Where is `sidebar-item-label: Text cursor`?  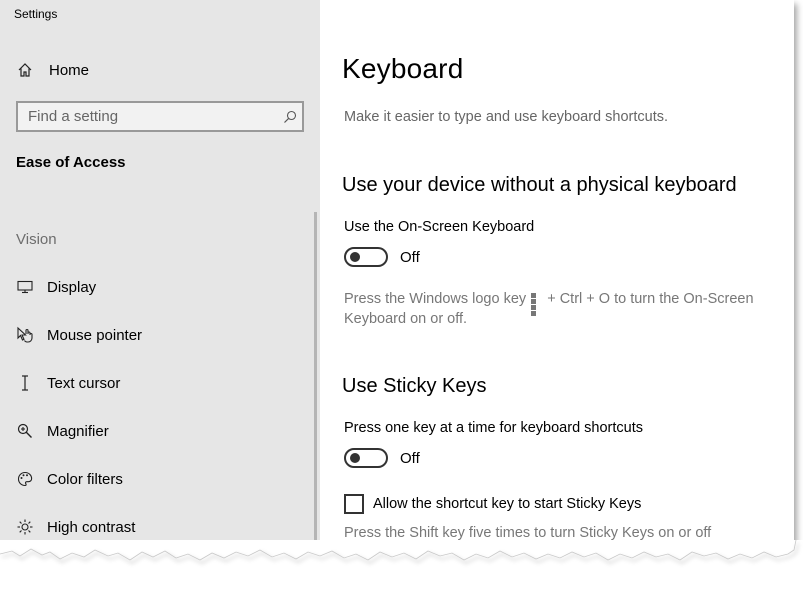
sidebar-item-label: Text cursor is located at coordinates (84, 383).